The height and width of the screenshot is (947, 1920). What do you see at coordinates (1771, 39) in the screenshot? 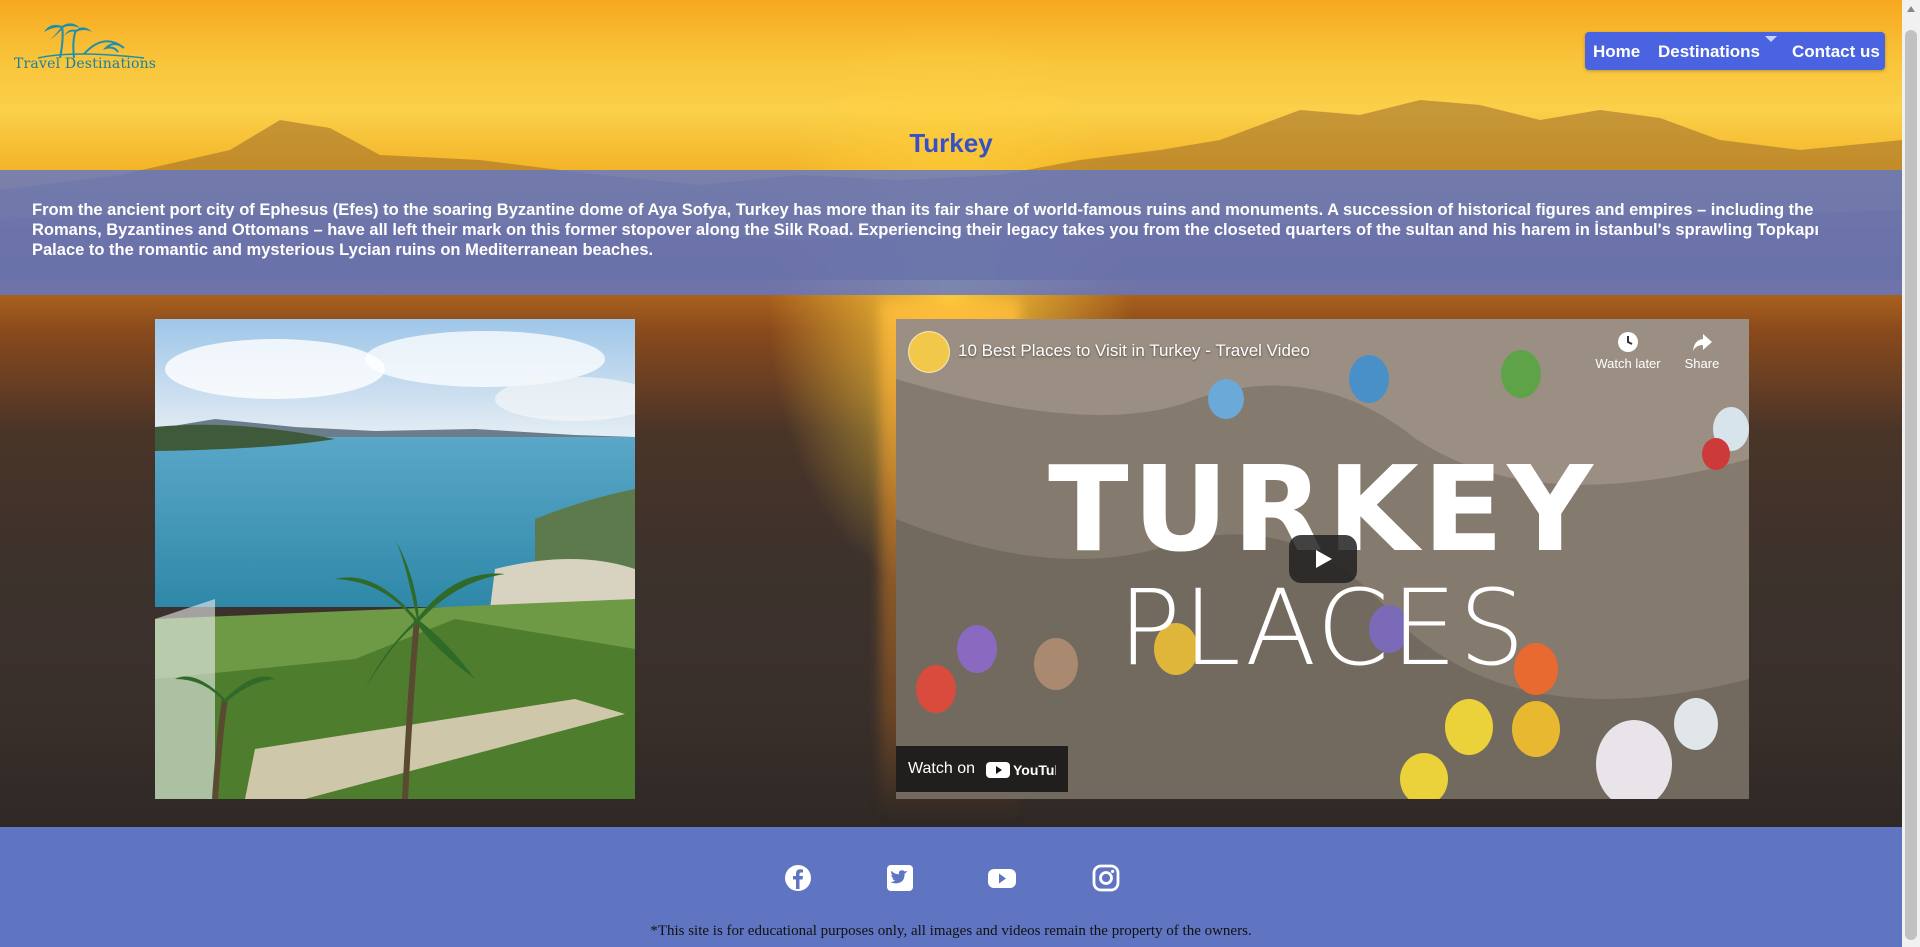
I see `chevron-down-icon` at bounding box center [1771, 39].